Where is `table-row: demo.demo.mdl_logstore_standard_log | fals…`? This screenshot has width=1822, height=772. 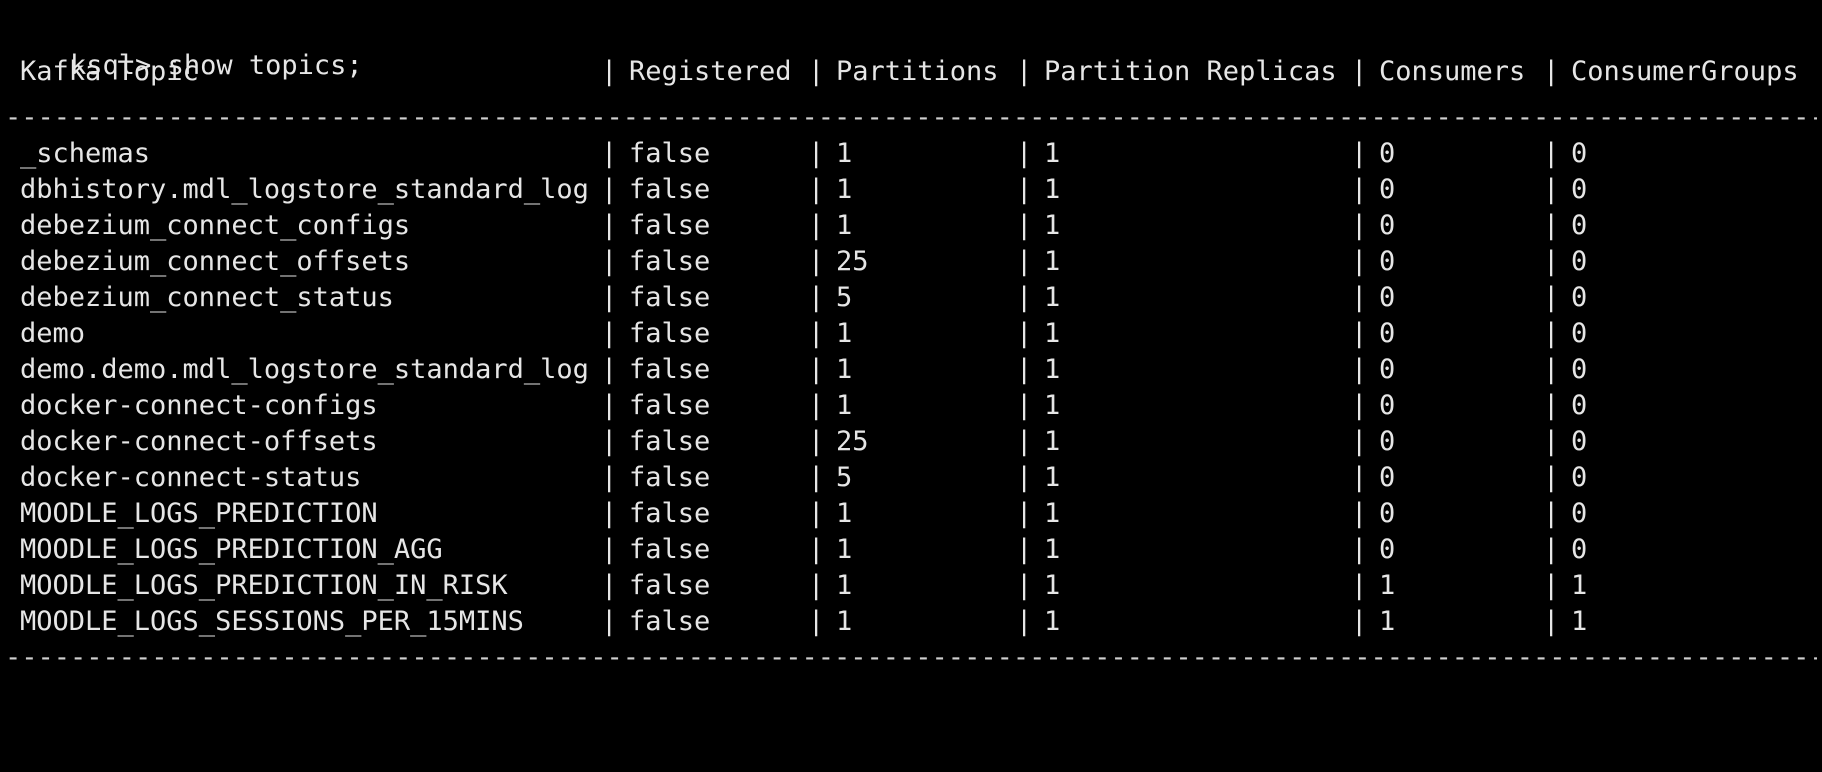 table-row: demo.demo.mdl_logstore_standard_log | fals… is located at coordinates (911, 370).